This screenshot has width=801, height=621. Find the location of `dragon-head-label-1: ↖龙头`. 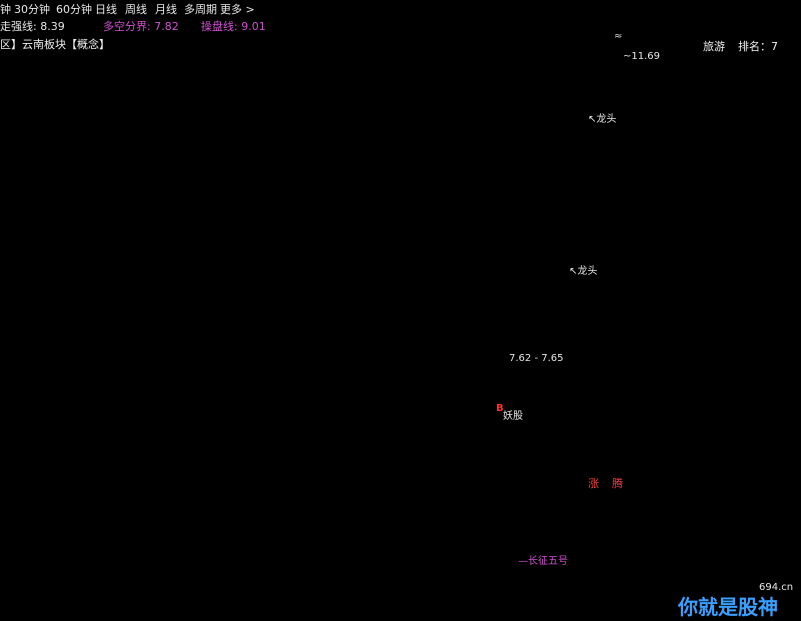

dragon-head-label-1: ↖龙头 is located at coordinates (602, 119).